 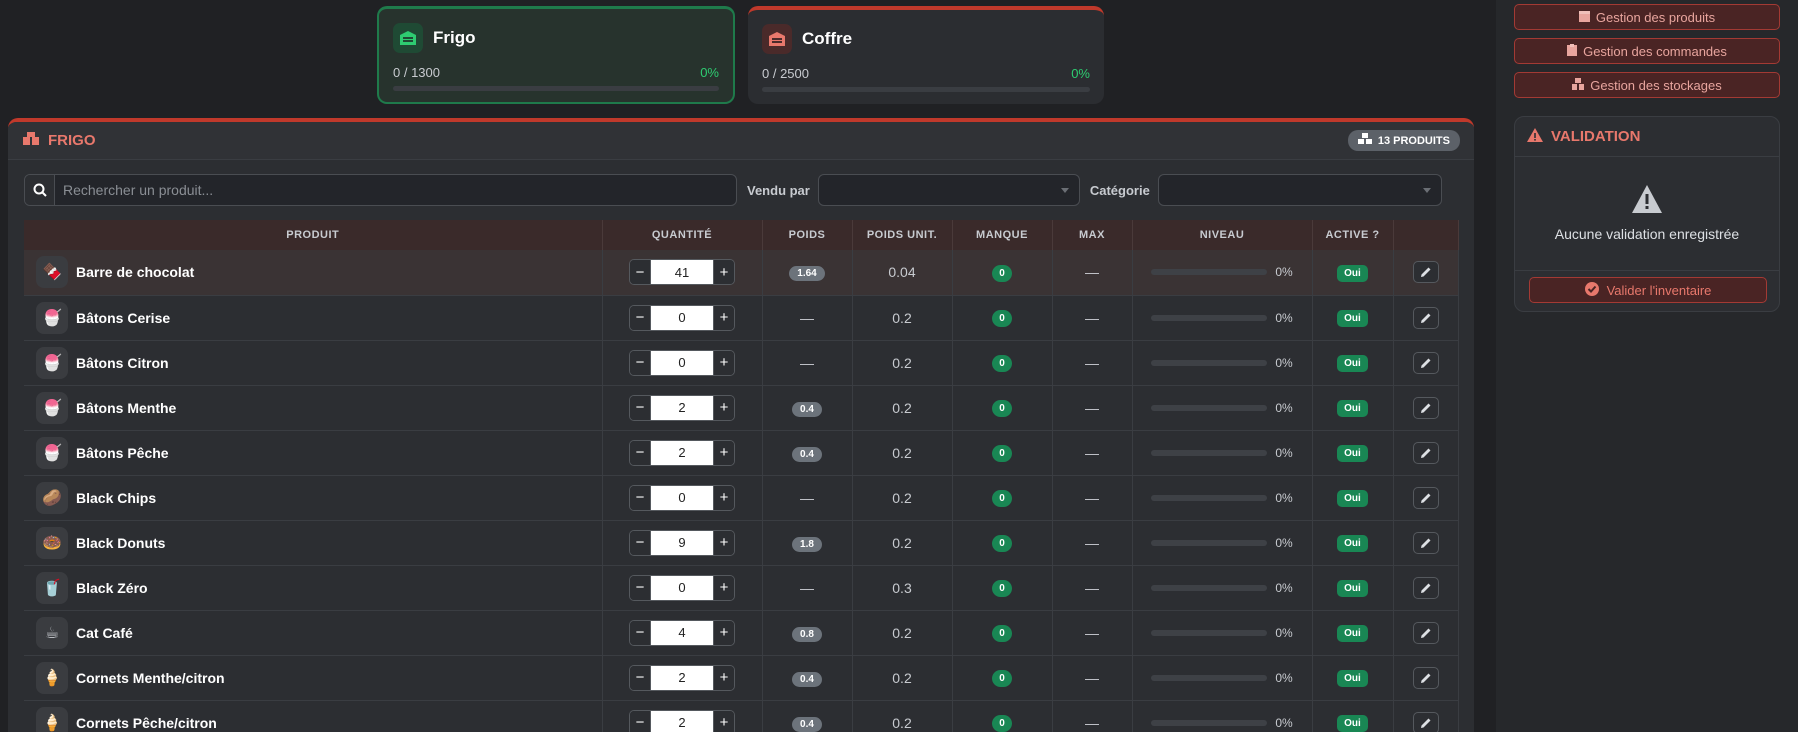 I want to click on col-header-active: ACTIVE ?, so click(x=1353, y=235).